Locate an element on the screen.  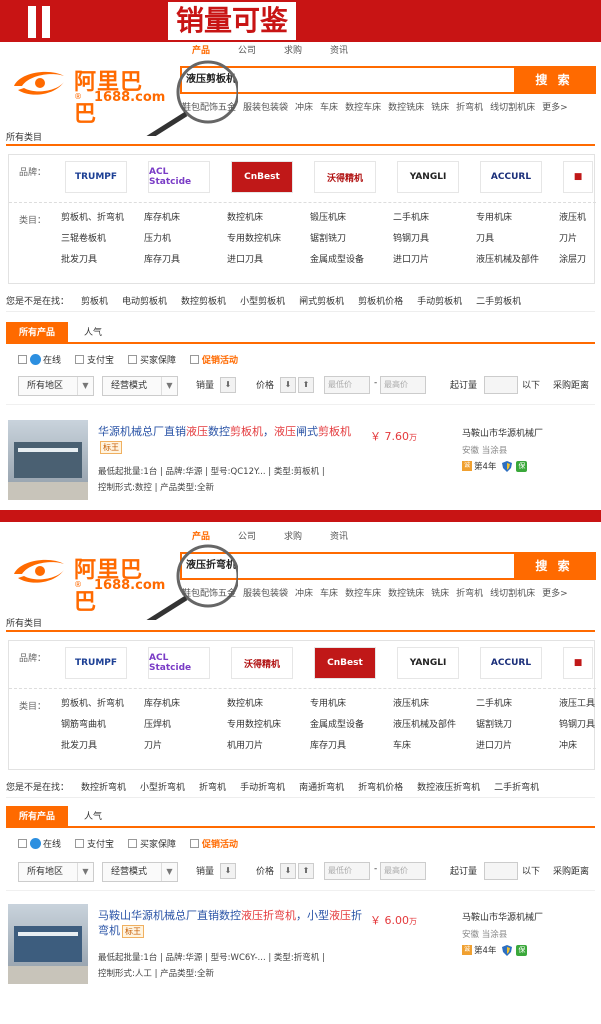
hot-word: 数控铣床 is located at coordinates (406, 108).